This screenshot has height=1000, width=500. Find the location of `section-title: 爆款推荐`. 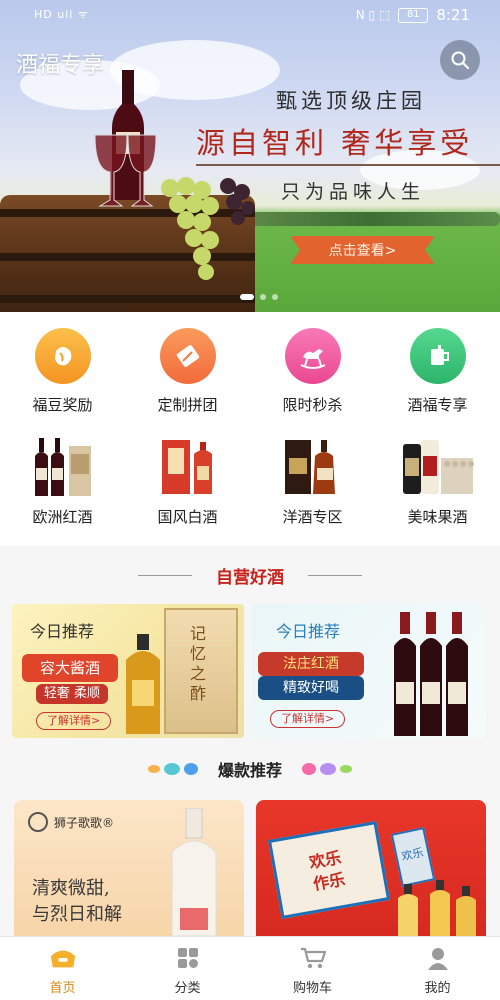

section-title: 爆款推荐 is located at coordinates (249, 770).